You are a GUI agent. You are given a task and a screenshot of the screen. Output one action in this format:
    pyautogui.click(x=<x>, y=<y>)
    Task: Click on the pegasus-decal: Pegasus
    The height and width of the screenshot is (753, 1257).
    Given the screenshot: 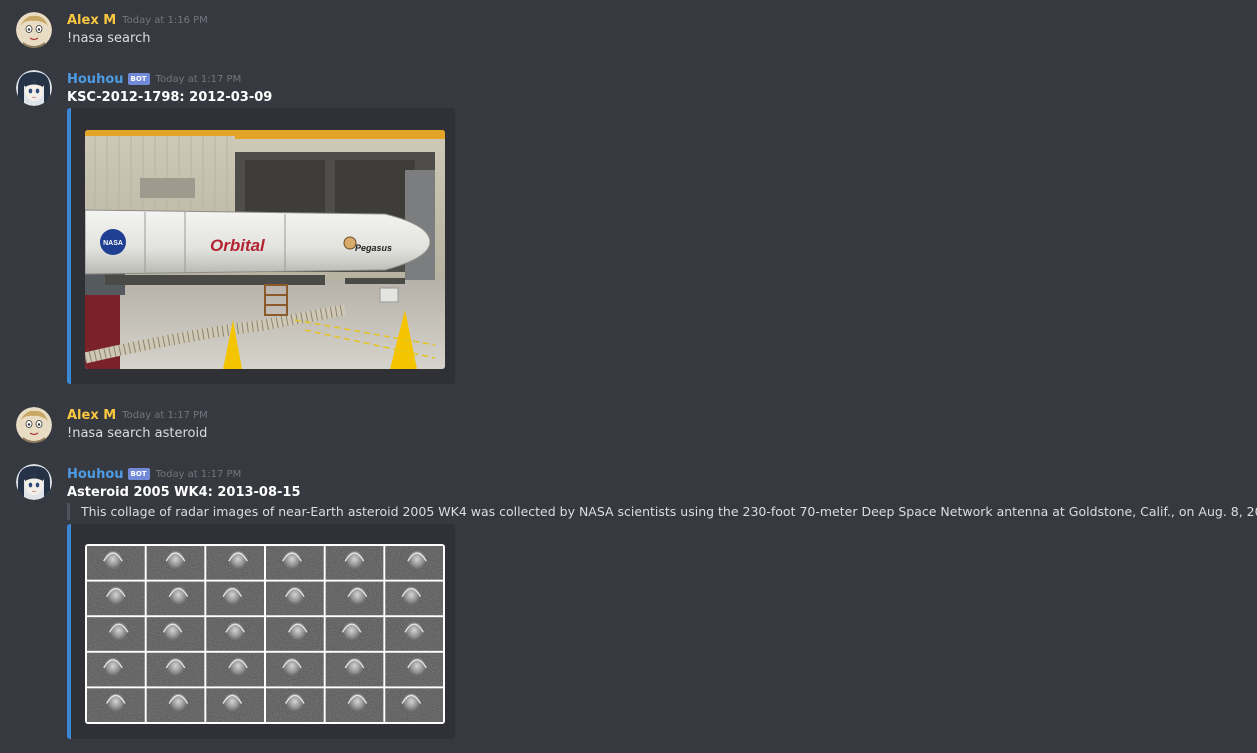 What is the action you would take?
    pyautogui.click(x=373, y=248)
    